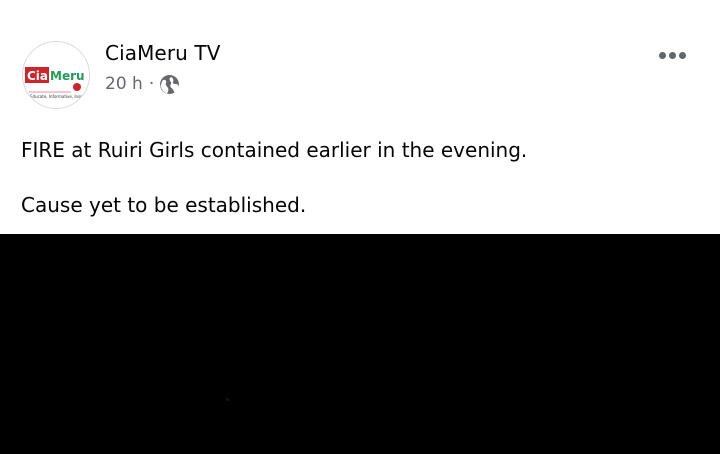 This screenshot has height=454, width=720. Describe the element at coordinates (163, 53) in the screenshot. I see `page-name: CiaMeru TV` at that location.